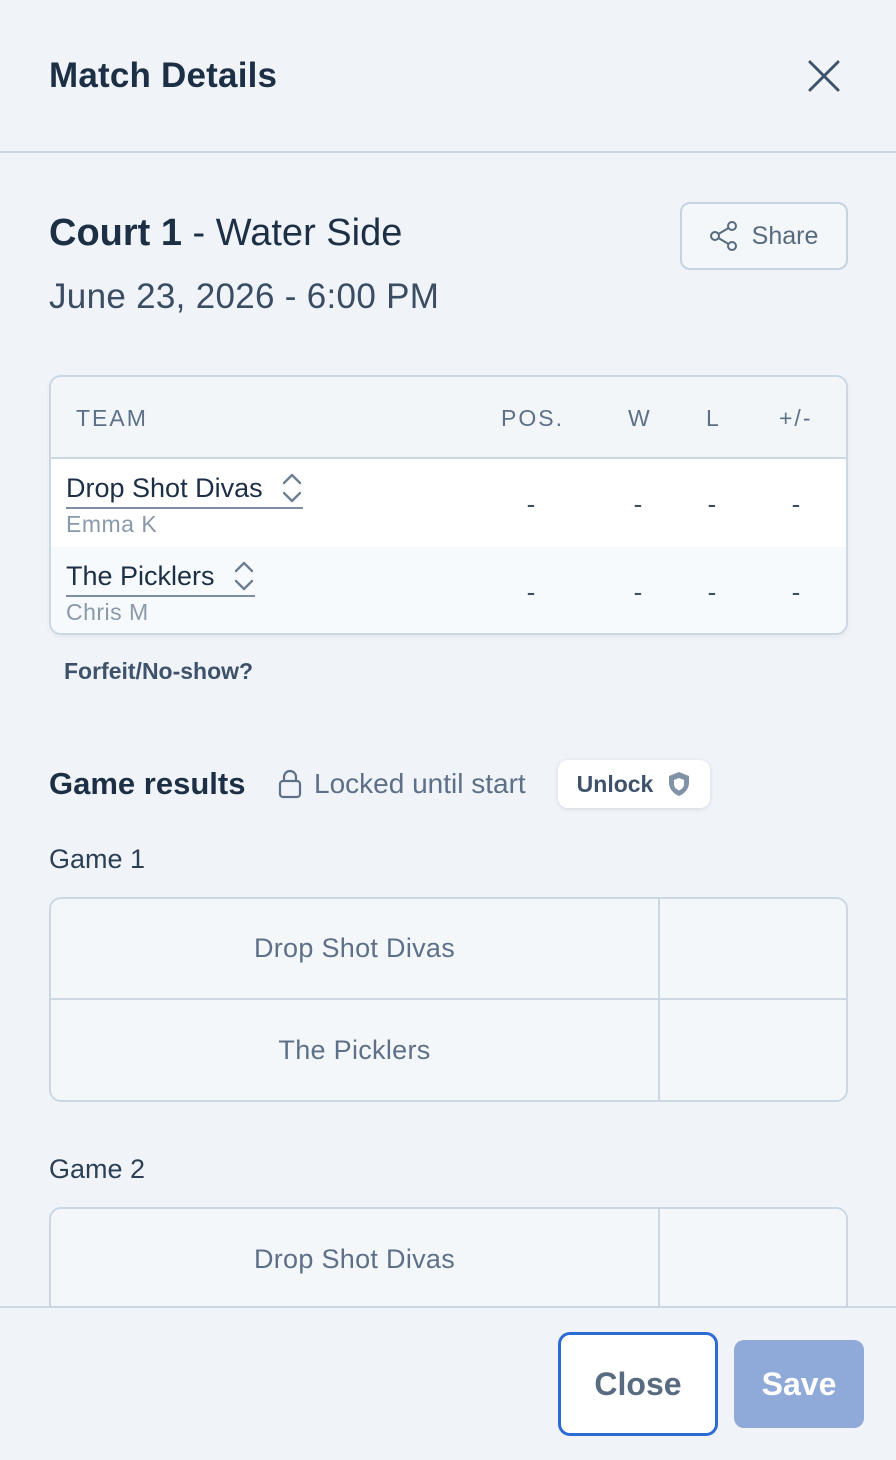 The height and width of the screenshot is (1460, 896). What do you see at coordinates (140, 575) in the screenshot?
I see `team-name: The Picklers` at bounding box center [140, 575].